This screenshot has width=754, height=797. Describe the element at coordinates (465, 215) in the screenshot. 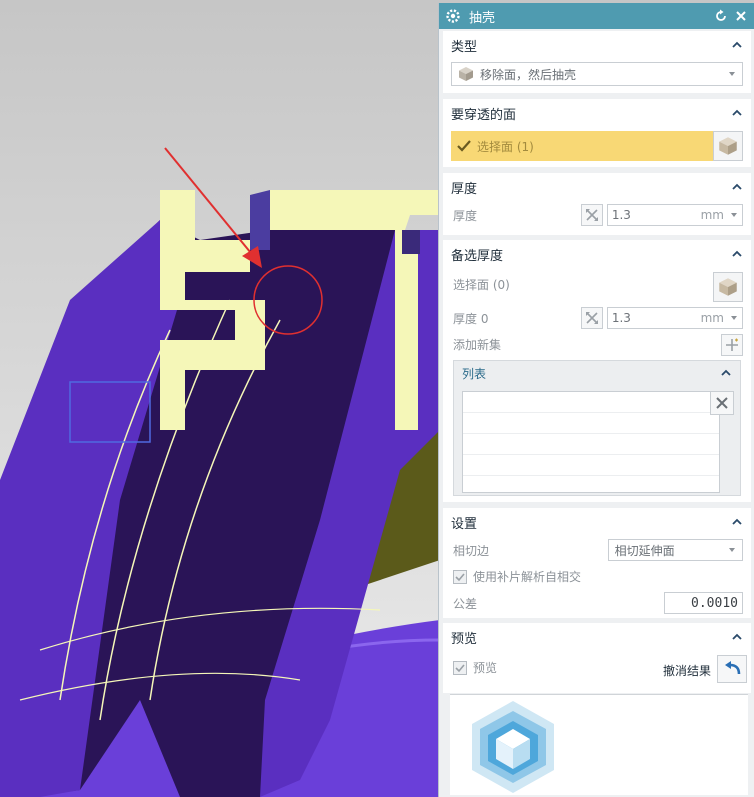

I see `thickness-field-label: 厚度` at that location.